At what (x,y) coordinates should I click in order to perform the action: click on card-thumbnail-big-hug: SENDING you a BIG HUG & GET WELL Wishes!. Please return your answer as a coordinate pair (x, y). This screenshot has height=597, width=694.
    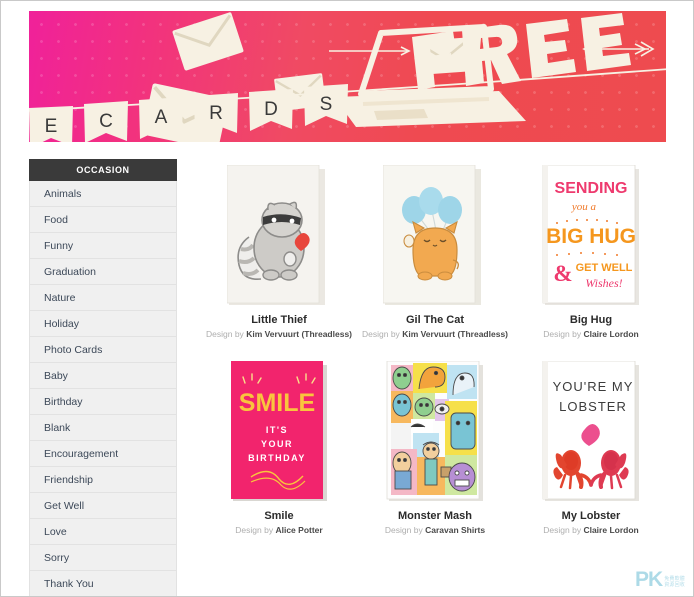
    Looking at the image, I should click on (591, 236).